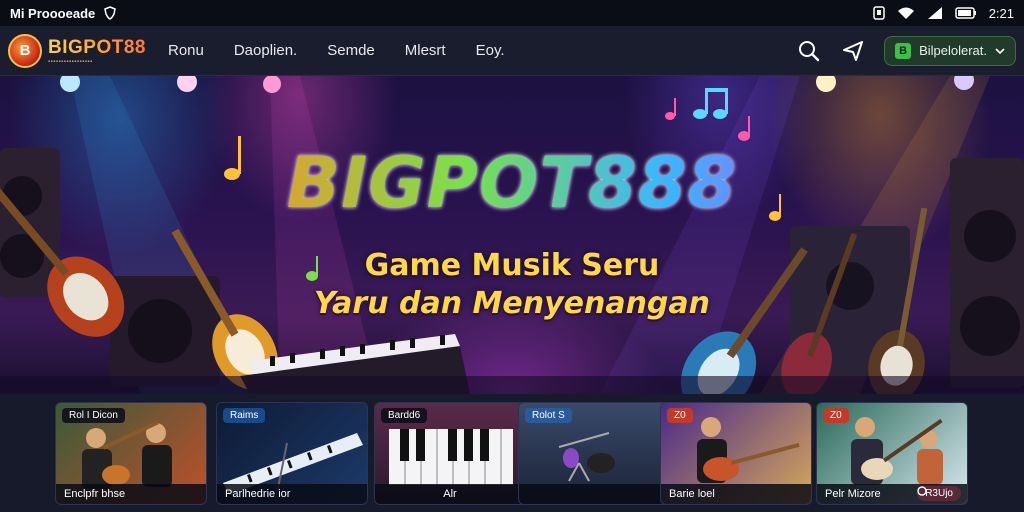 Image resolution: width=1024 pixels, height=512 pixels. What do you see at coordinates (934, 13) in the screenshot?
I see `signal-icon` at bounding box center [934, 13].